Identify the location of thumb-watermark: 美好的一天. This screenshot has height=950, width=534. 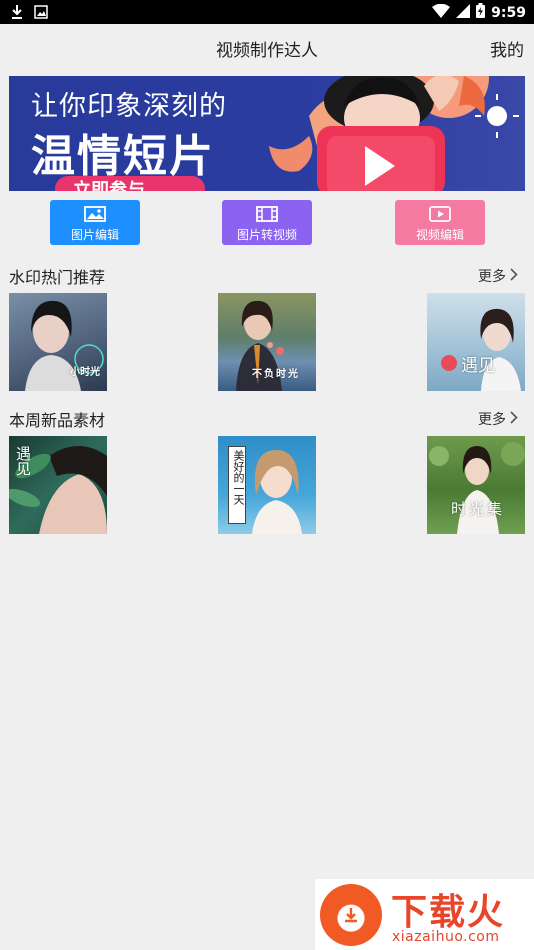
(238, 477).